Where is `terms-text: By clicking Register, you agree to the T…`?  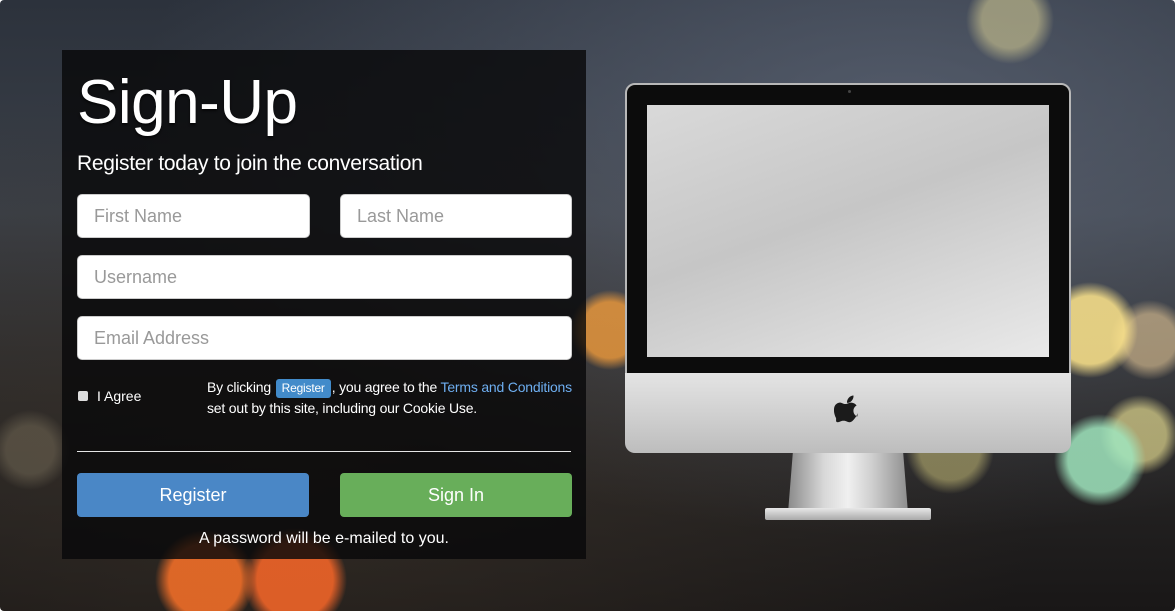 terms-text: By clicking Register, you agree to the T… is located at coordinates (392, 397).